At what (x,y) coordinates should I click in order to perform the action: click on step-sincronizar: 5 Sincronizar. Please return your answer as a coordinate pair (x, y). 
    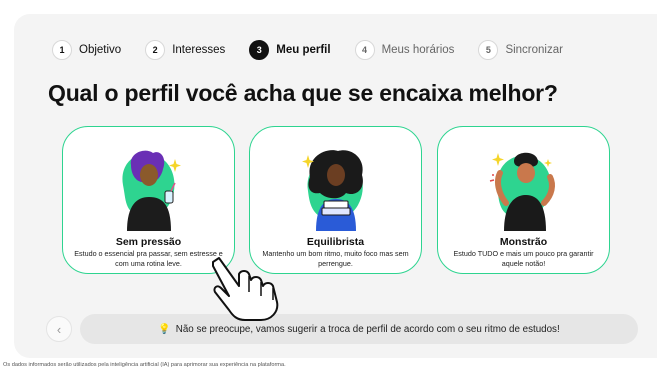
    Looking at the image, I should click on (520, 50).